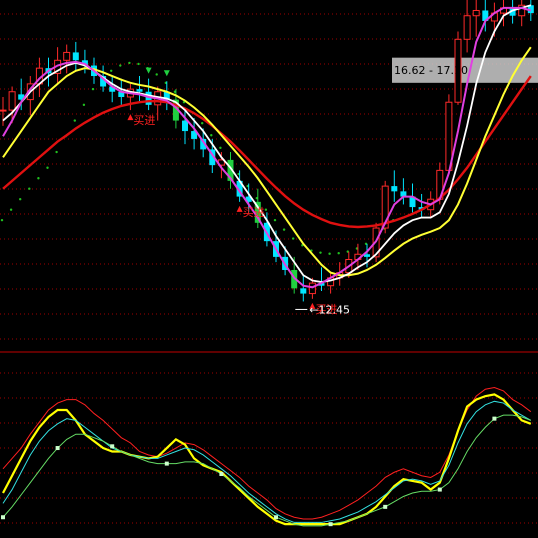 The height and width of the screenshot is (538, 538). What do you see at coordinates (431, 70) in the screenshot?
I see `price-band-label: 16.62 - 17.10` at bounding box center [431, 70].